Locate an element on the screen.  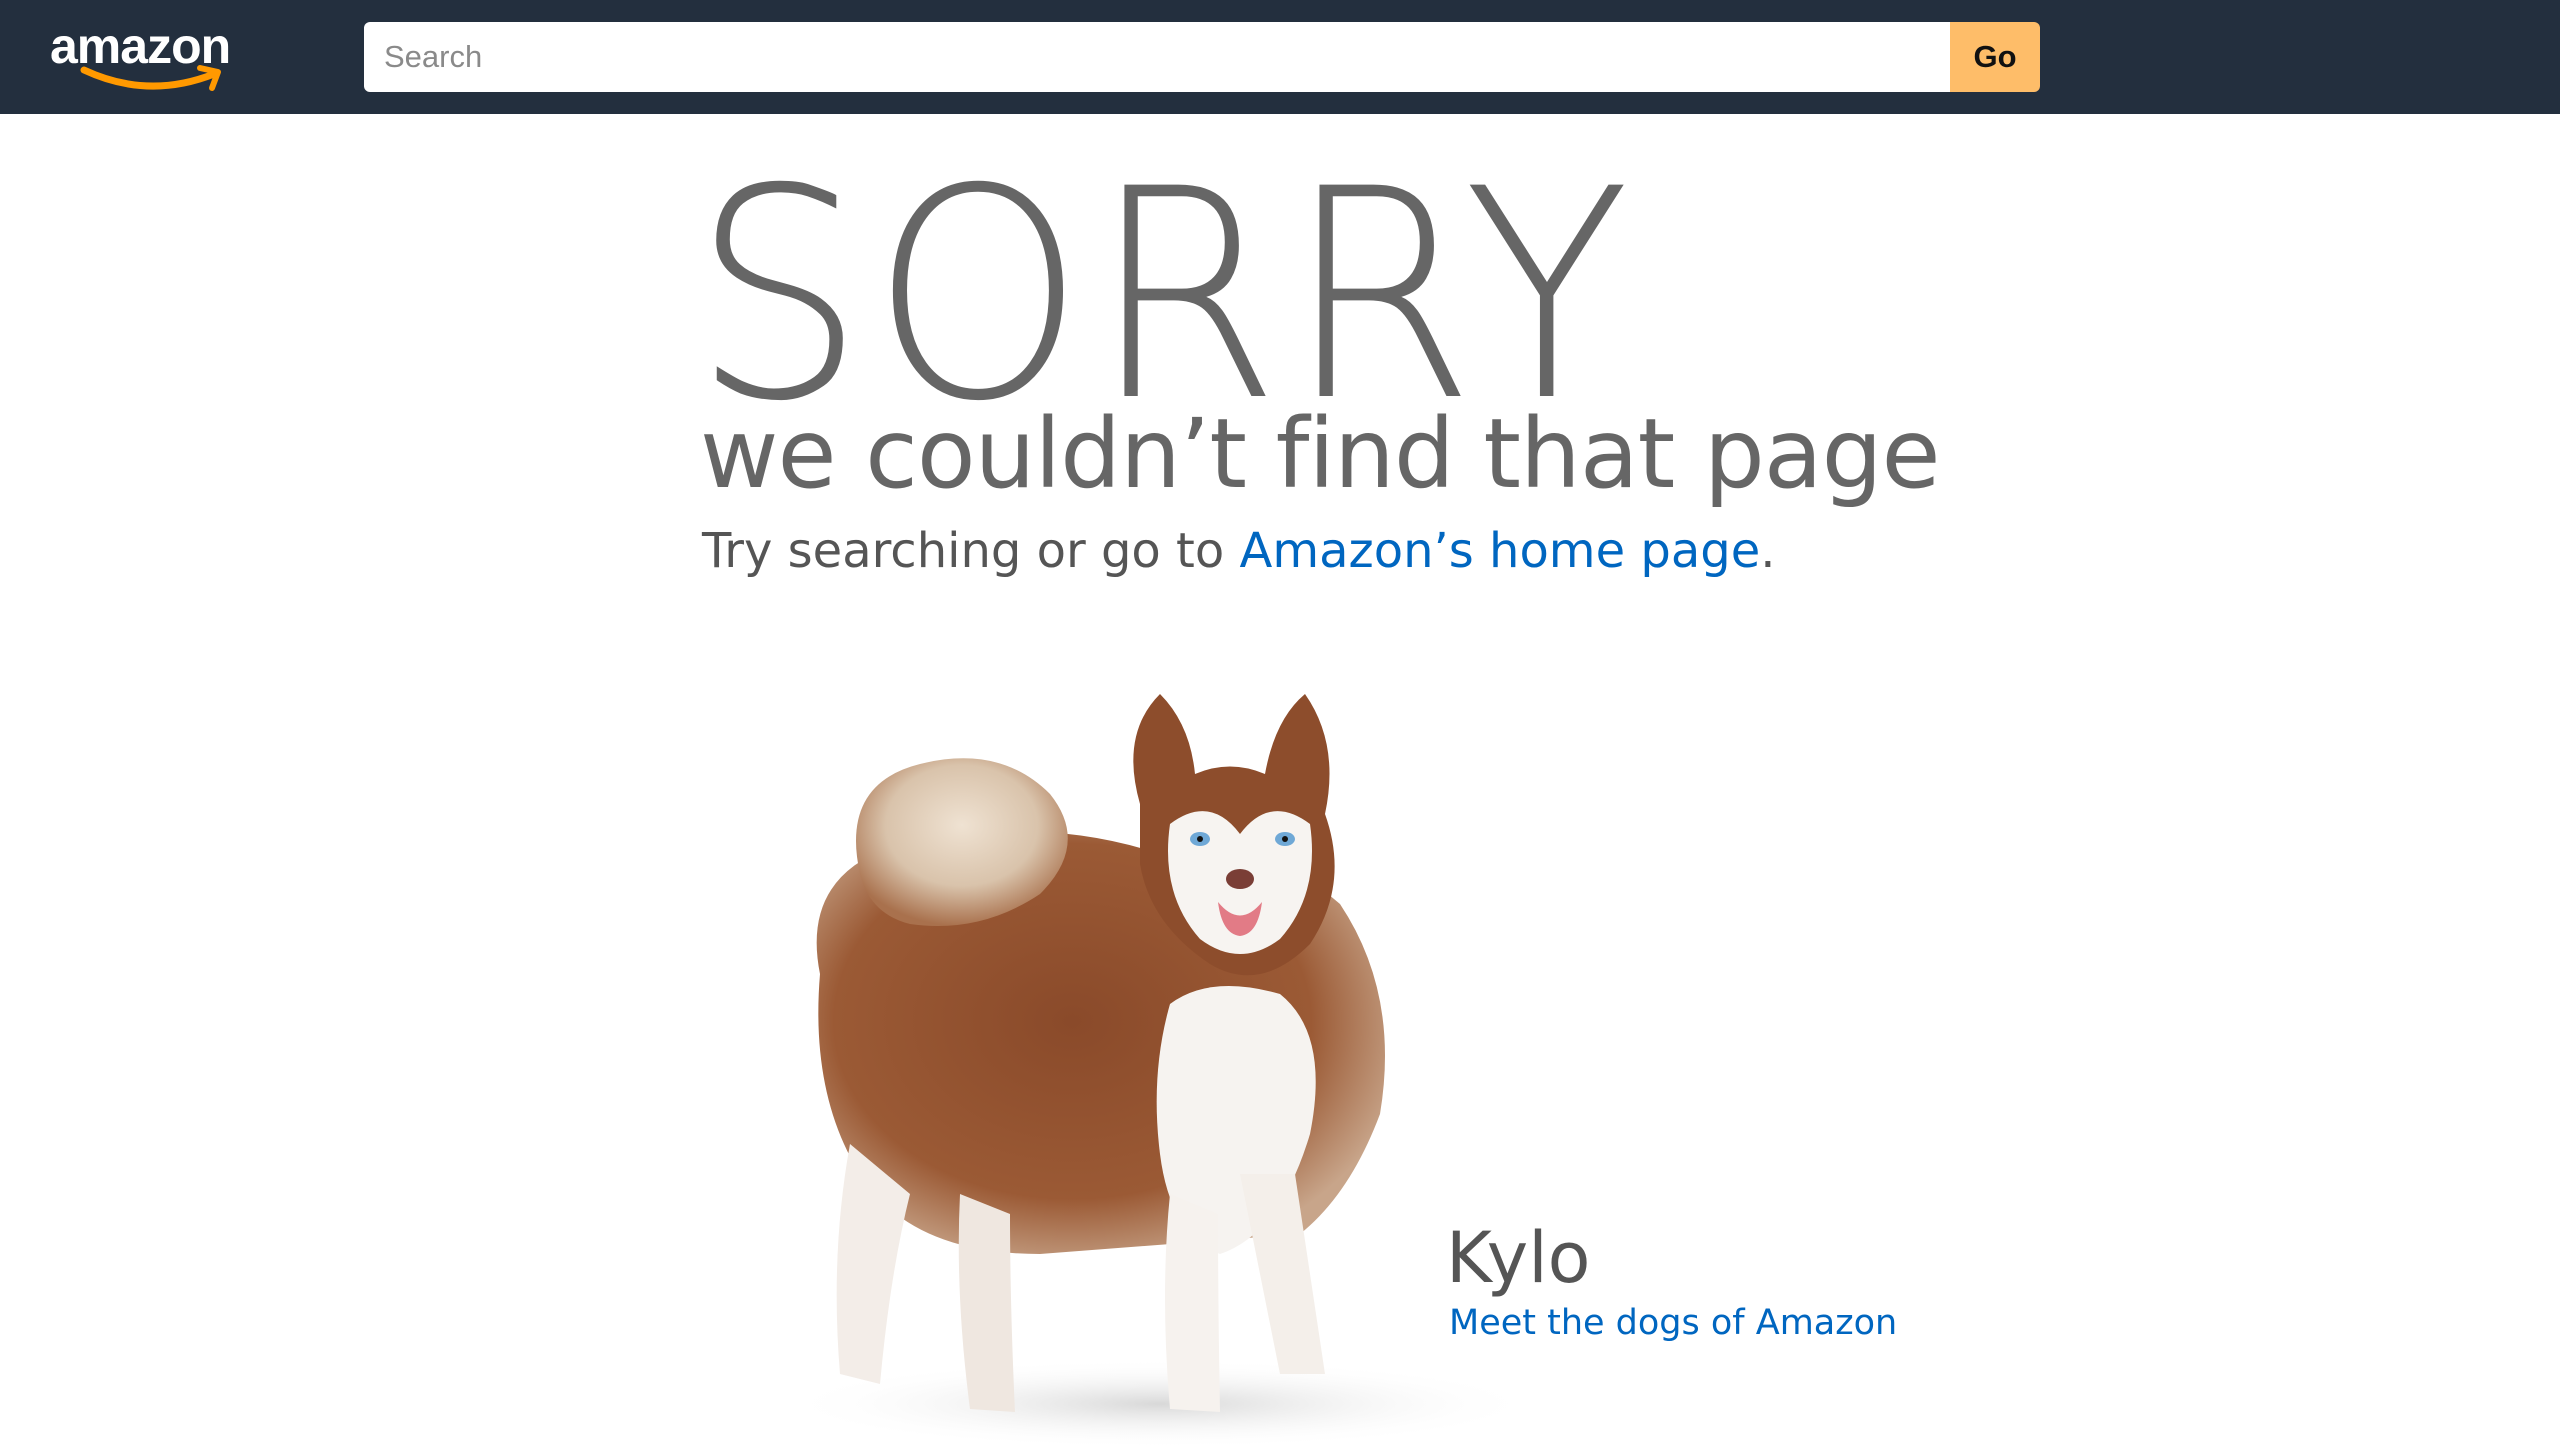
amazon-logo: amazon is located at coordinates (155, 54).